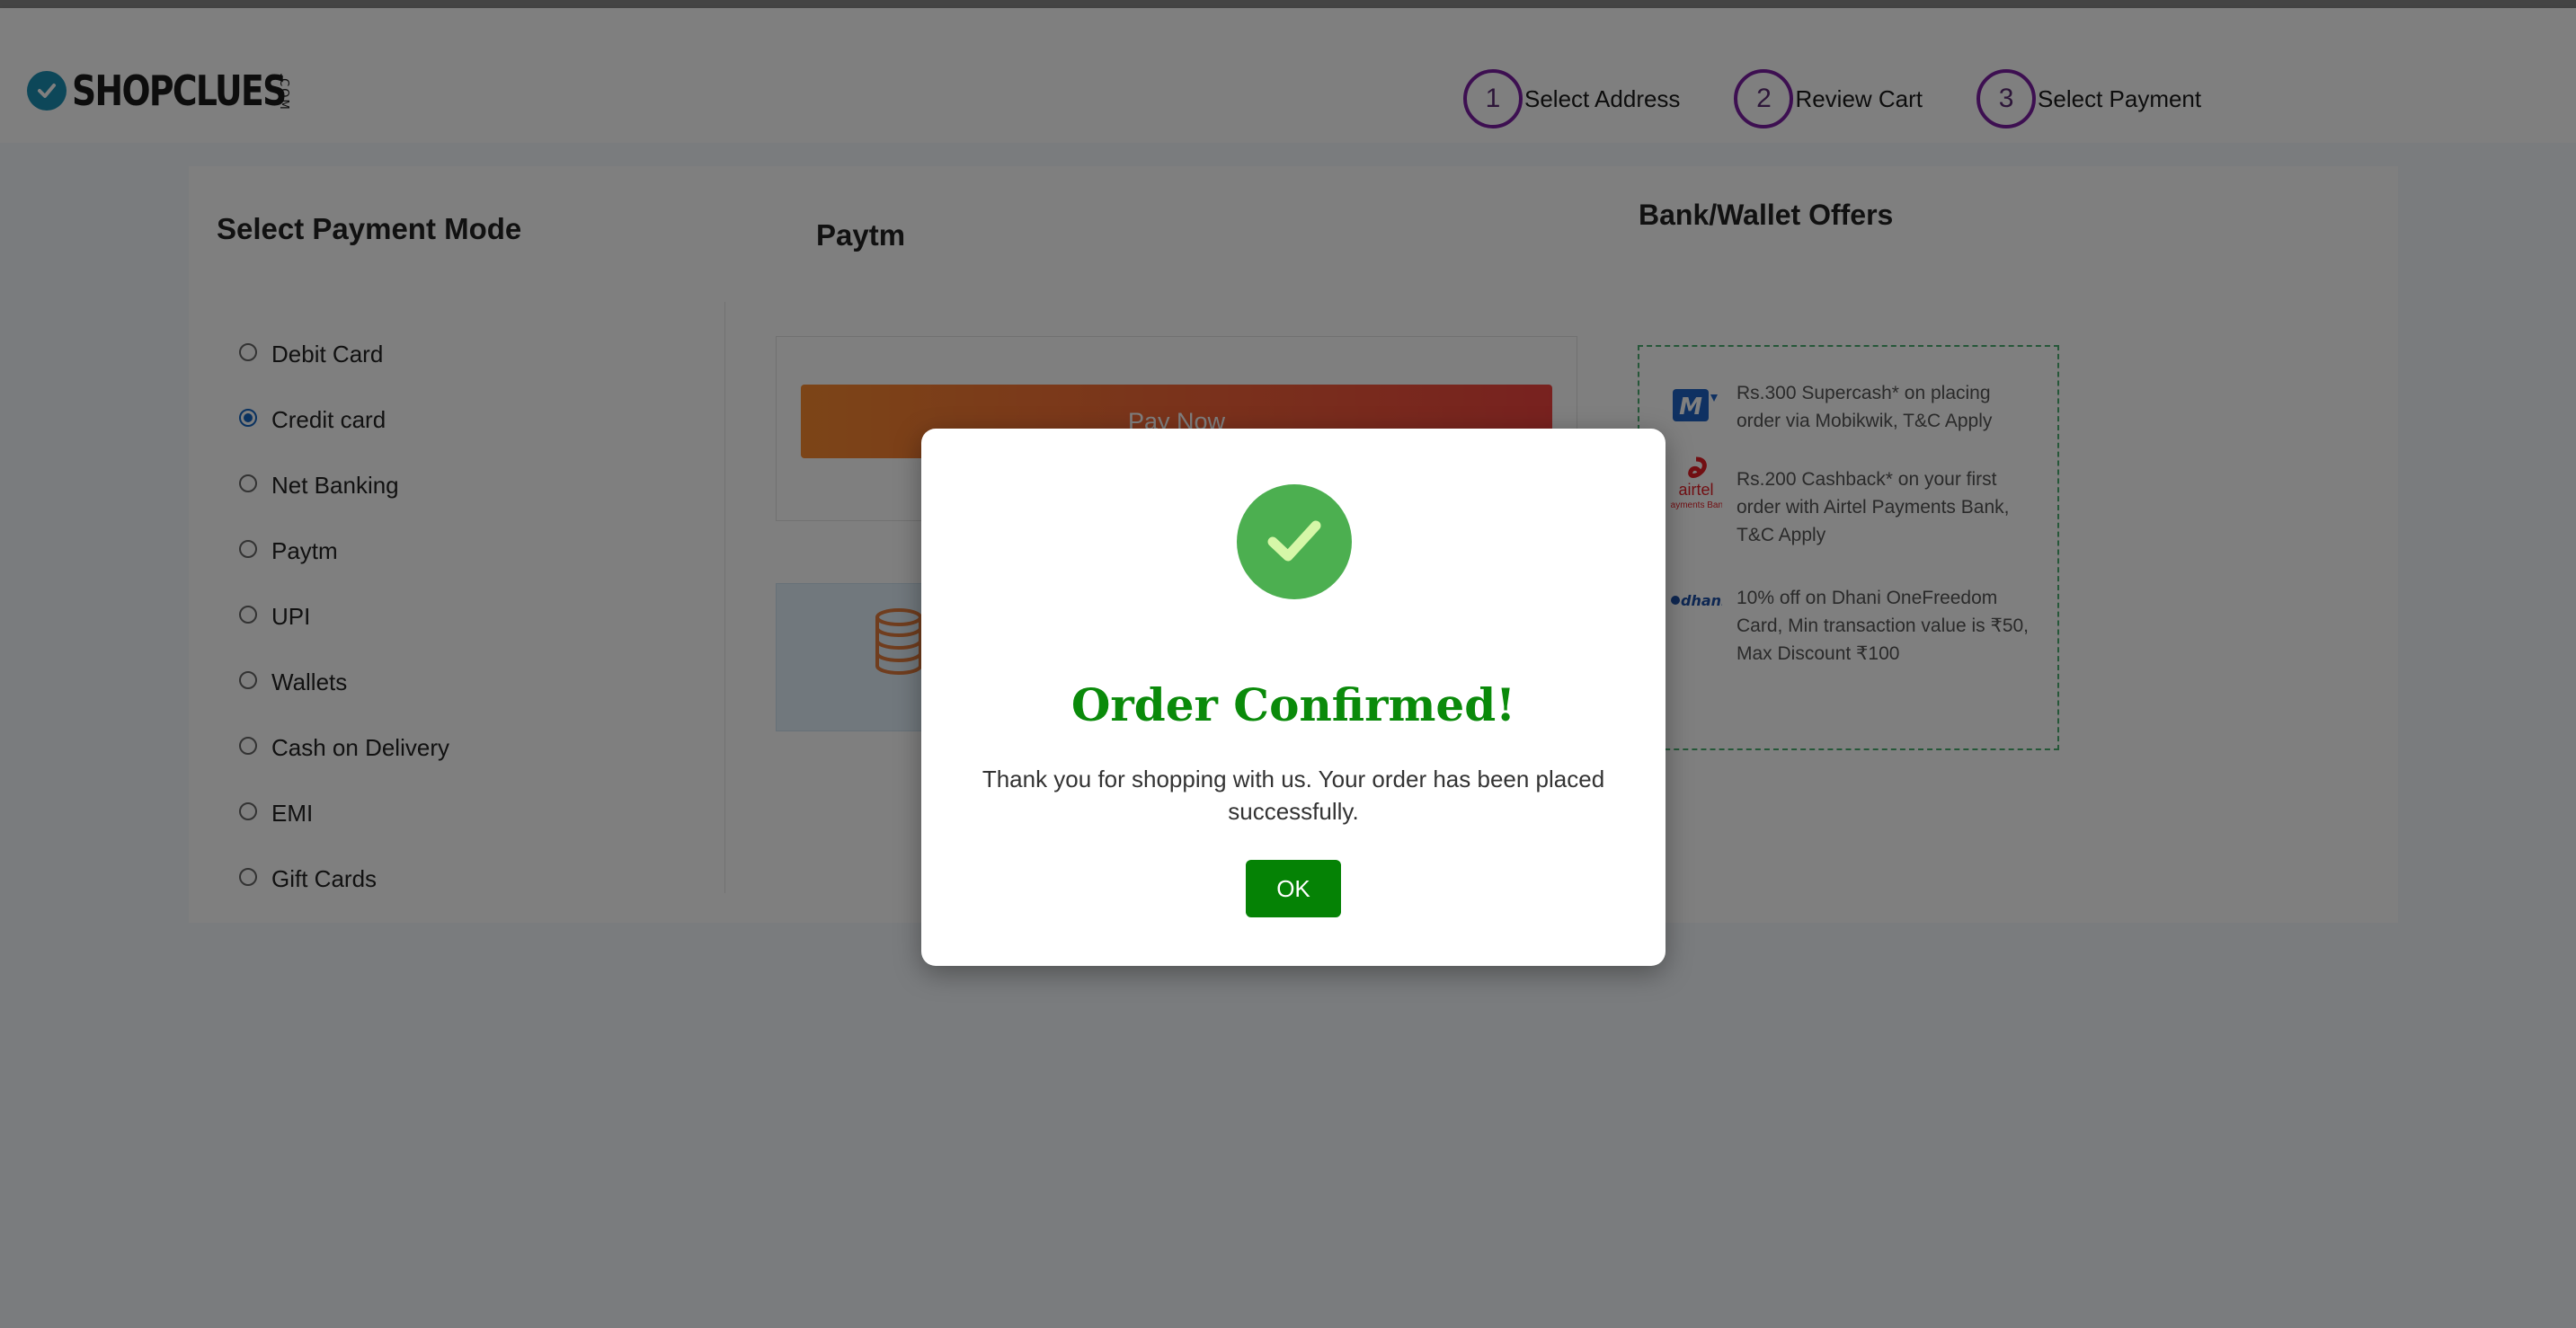 The height and width of the screenshot is (1328, 2576). What do you see at coordinates (1294, 541) in the screenshot?
I see `check-icon` at bounding box center [1294, 541].